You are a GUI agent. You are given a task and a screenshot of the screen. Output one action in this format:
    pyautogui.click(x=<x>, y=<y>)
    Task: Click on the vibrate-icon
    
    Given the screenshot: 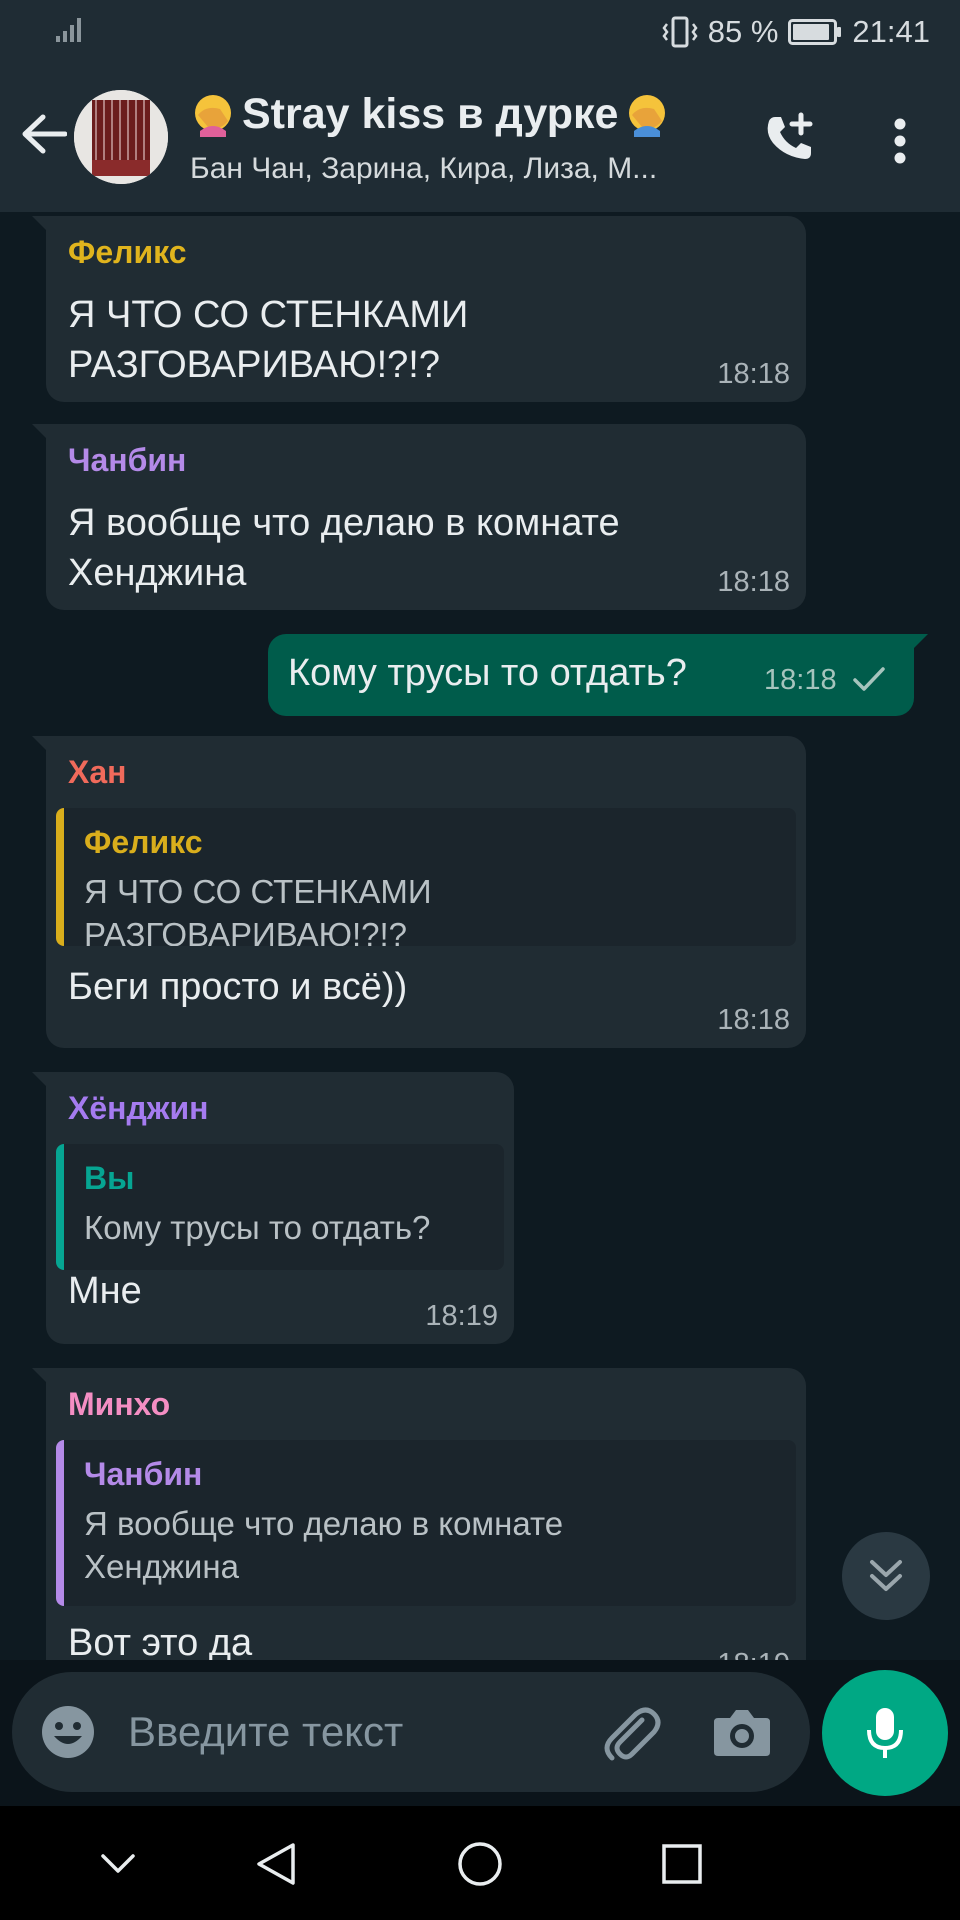 What is the action you would take?
    pyautogui.click(x=680, y=32)
    